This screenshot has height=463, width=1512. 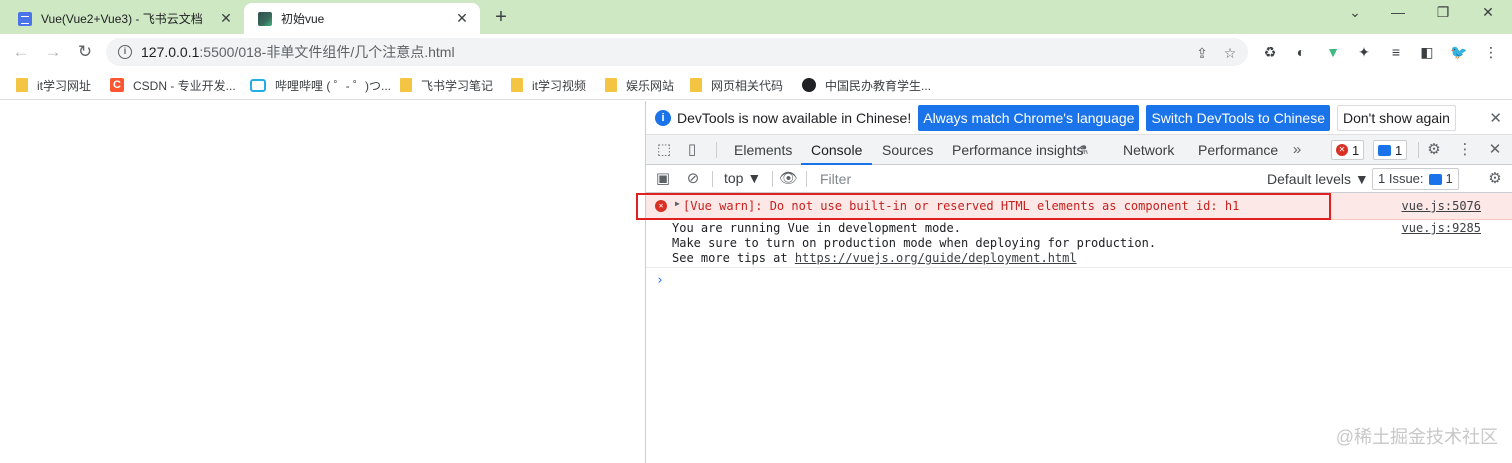 I want to click on console-filter-input: Filter, so click(x=1034, y=179).